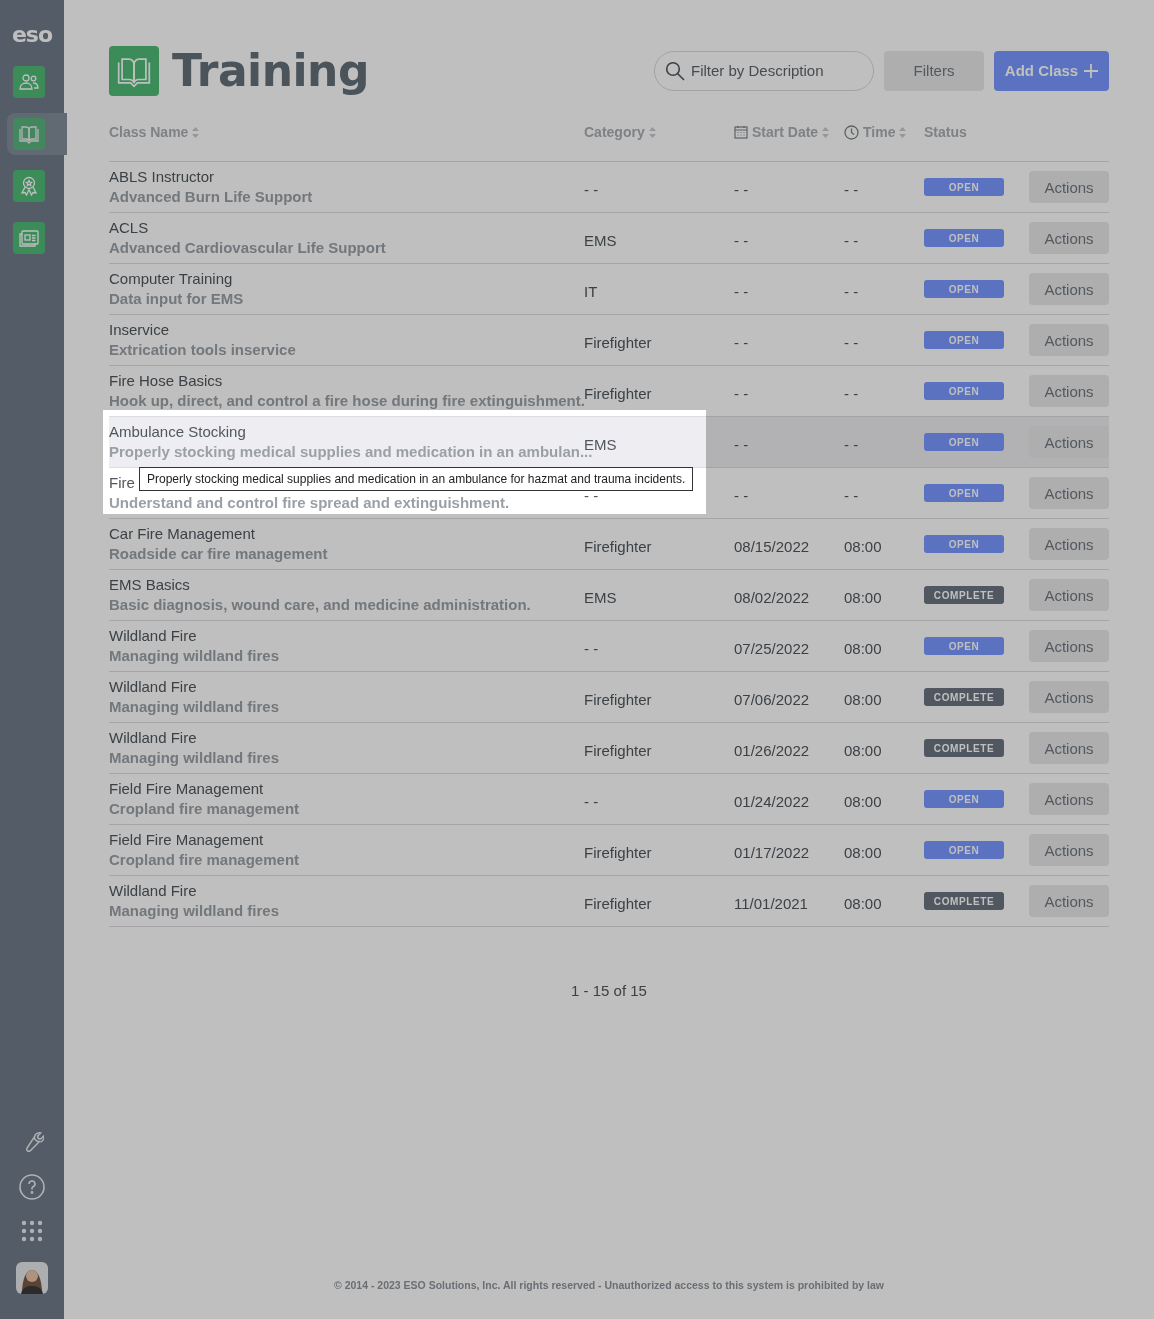  I want to click on class-description: Understand and control fire spread and extinguishment., so click(309, 503).